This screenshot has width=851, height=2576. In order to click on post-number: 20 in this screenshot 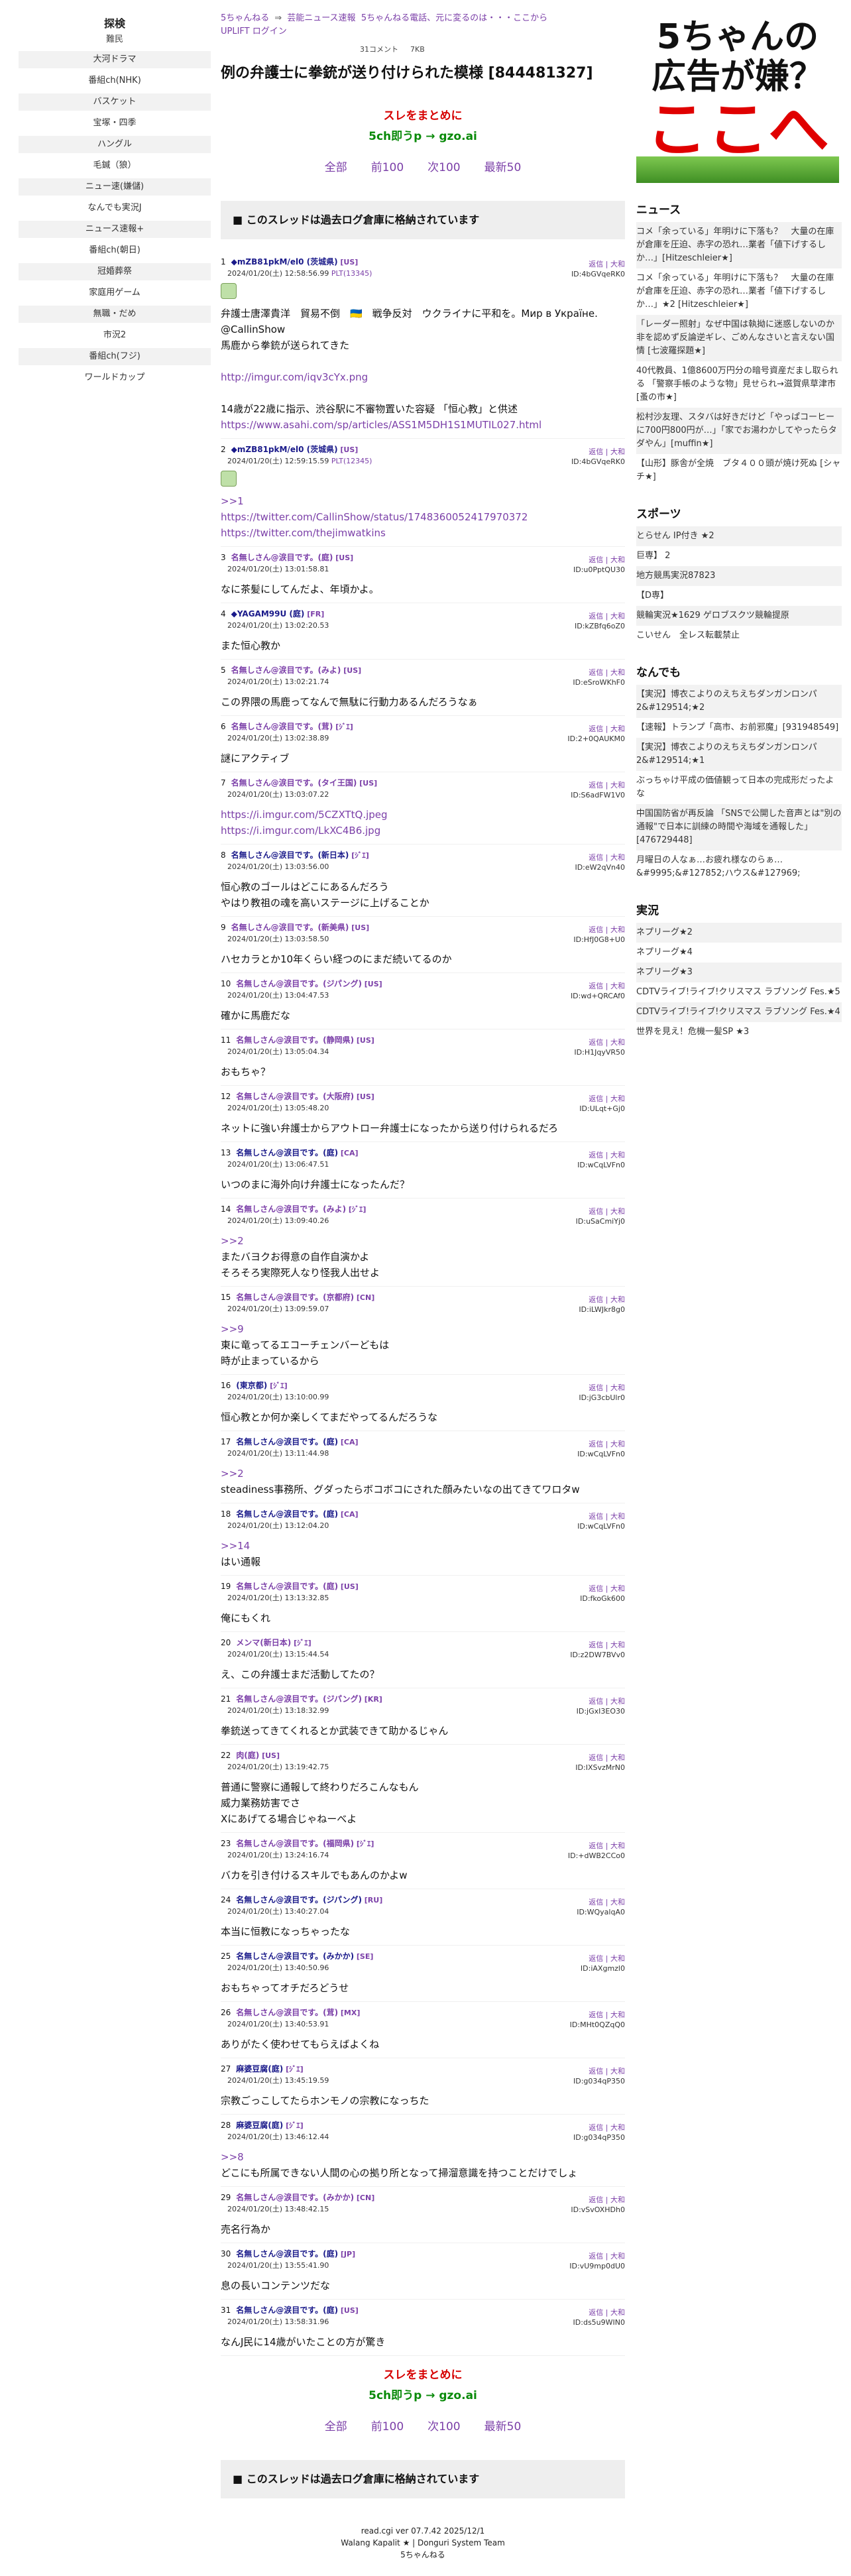, I will do `click(226, 1642)`.